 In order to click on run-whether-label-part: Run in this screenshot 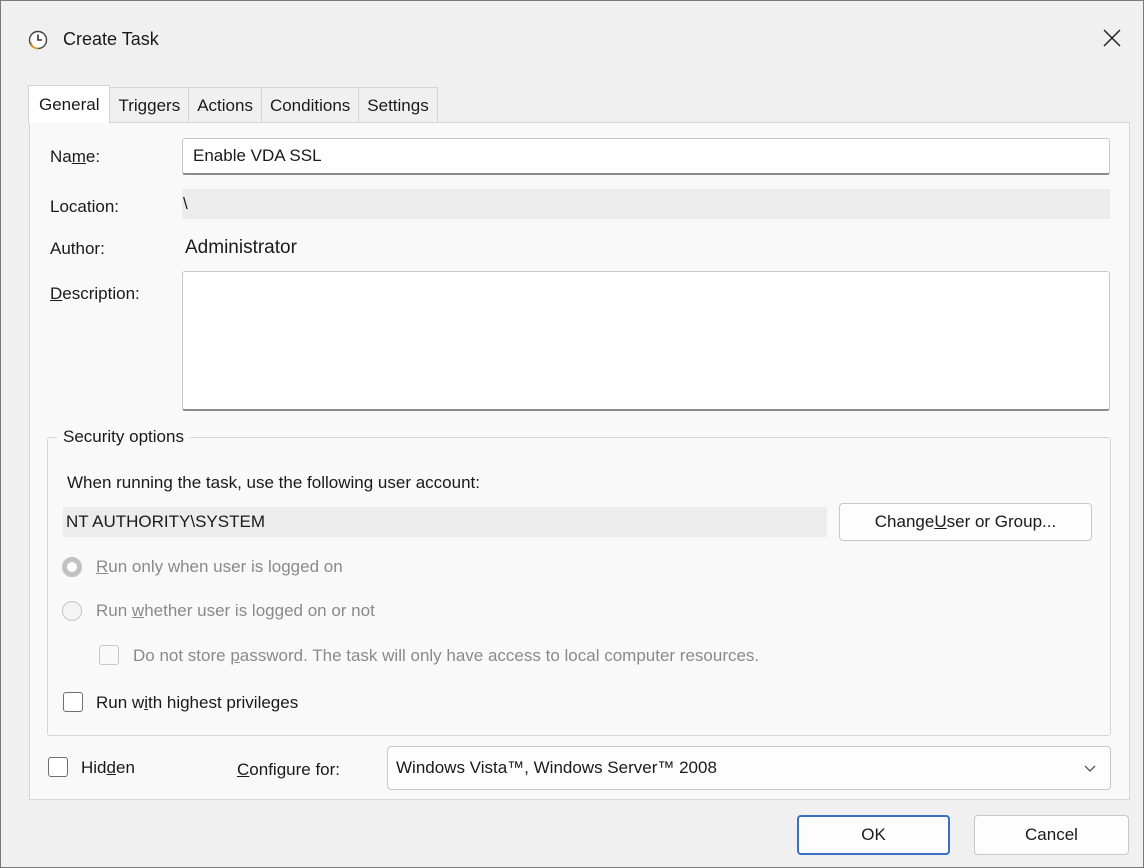, I will do `click(114, 610)`.